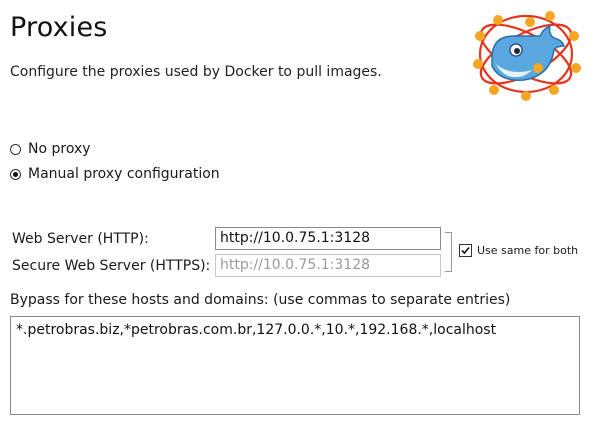 This screenshot has height=423, width=595. I want to click on page-title: Proxies, so click(59, 27).